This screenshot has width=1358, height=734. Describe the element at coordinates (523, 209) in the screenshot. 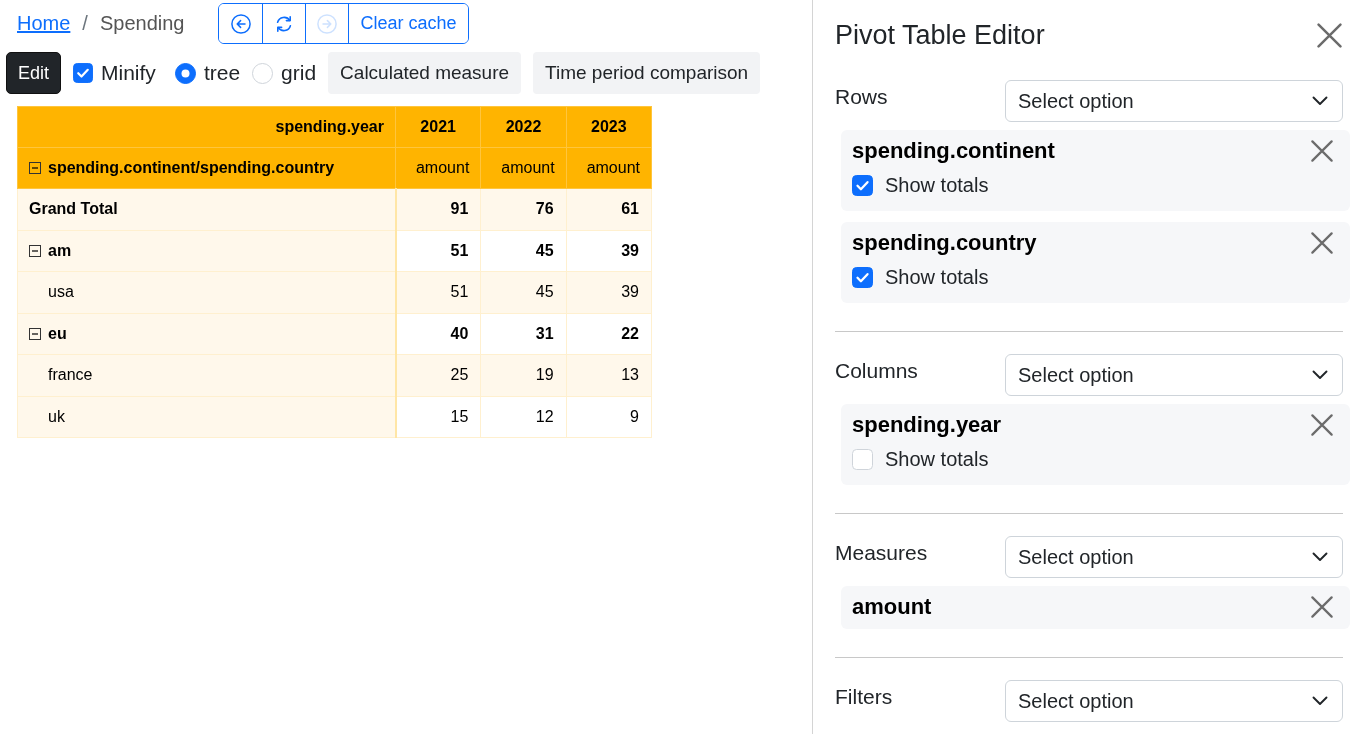

I see `table-cell: 76` at that location.